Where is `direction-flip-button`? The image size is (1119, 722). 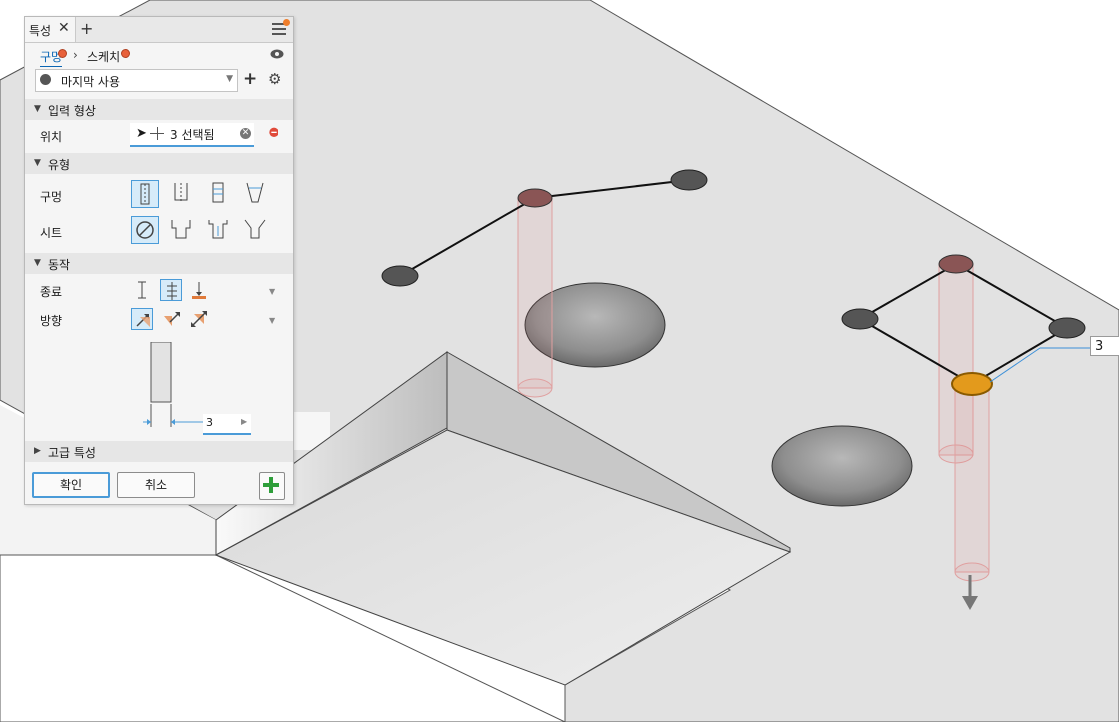
direction-flip-button is located at coordinates (171, 319).